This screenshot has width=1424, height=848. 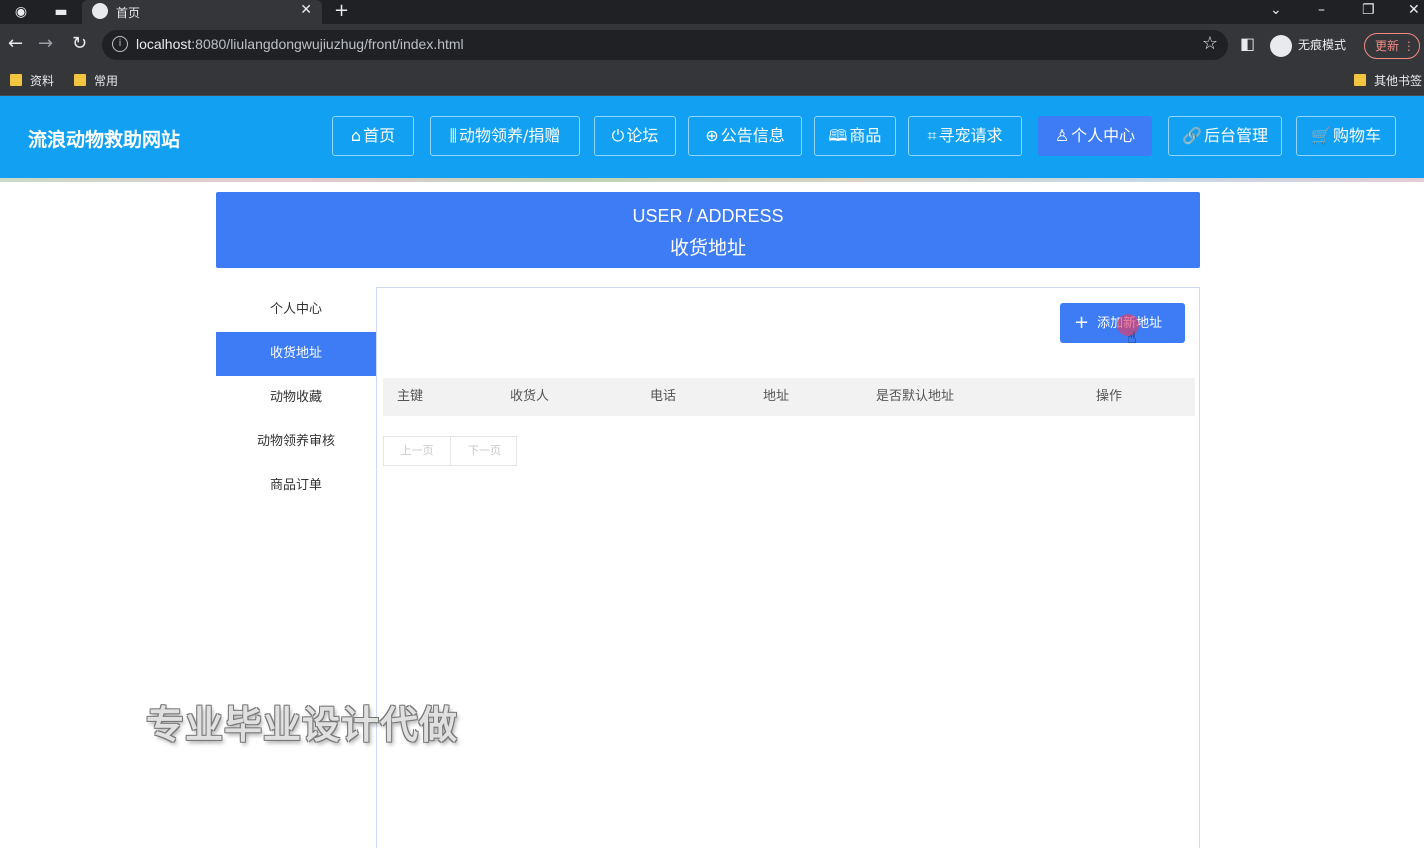 What do you see at coordinates (932, 135) in the screenshot?
I see `tag-icon: ⌗` at bounding box center [932, 135].